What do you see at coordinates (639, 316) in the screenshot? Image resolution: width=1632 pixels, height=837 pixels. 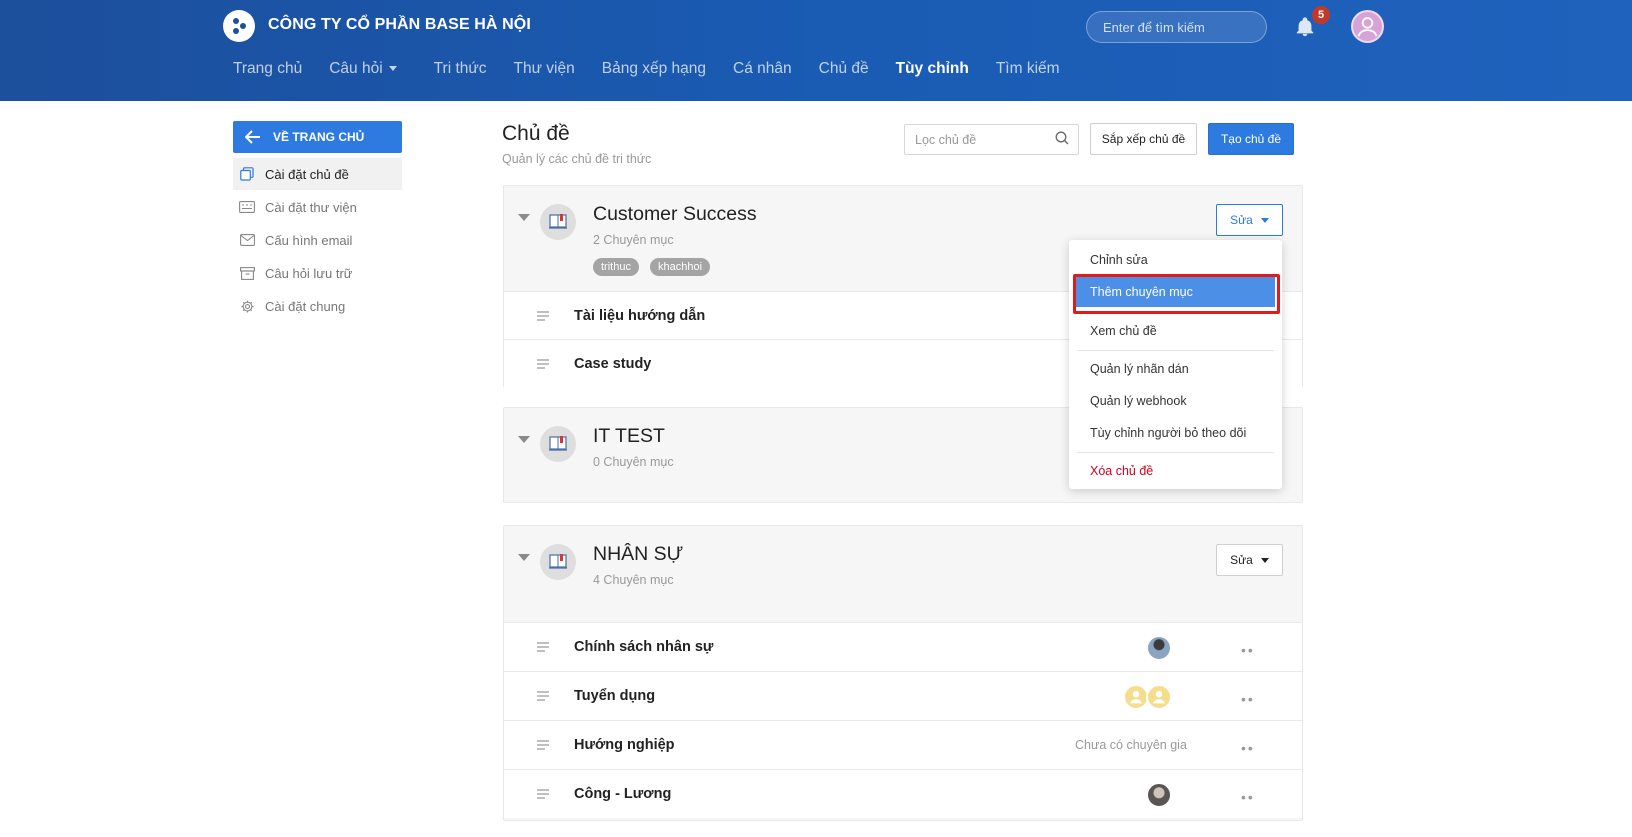 I see `category-name: Tài liệu hướng dẫn` at bounding box center [639, 316].